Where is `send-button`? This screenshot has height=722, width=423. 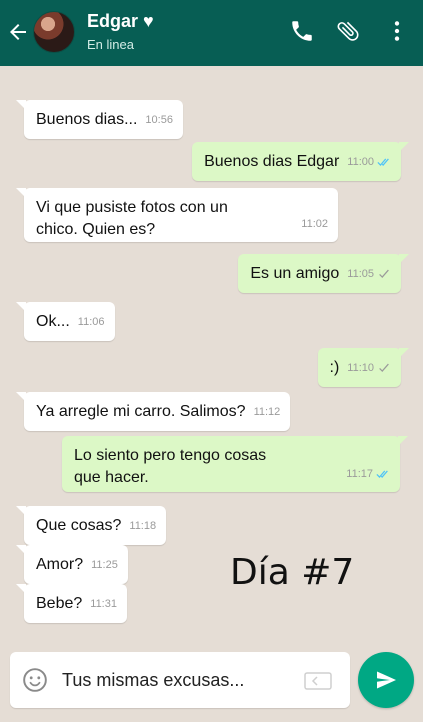 send-button is located at coordinates (386, 680).